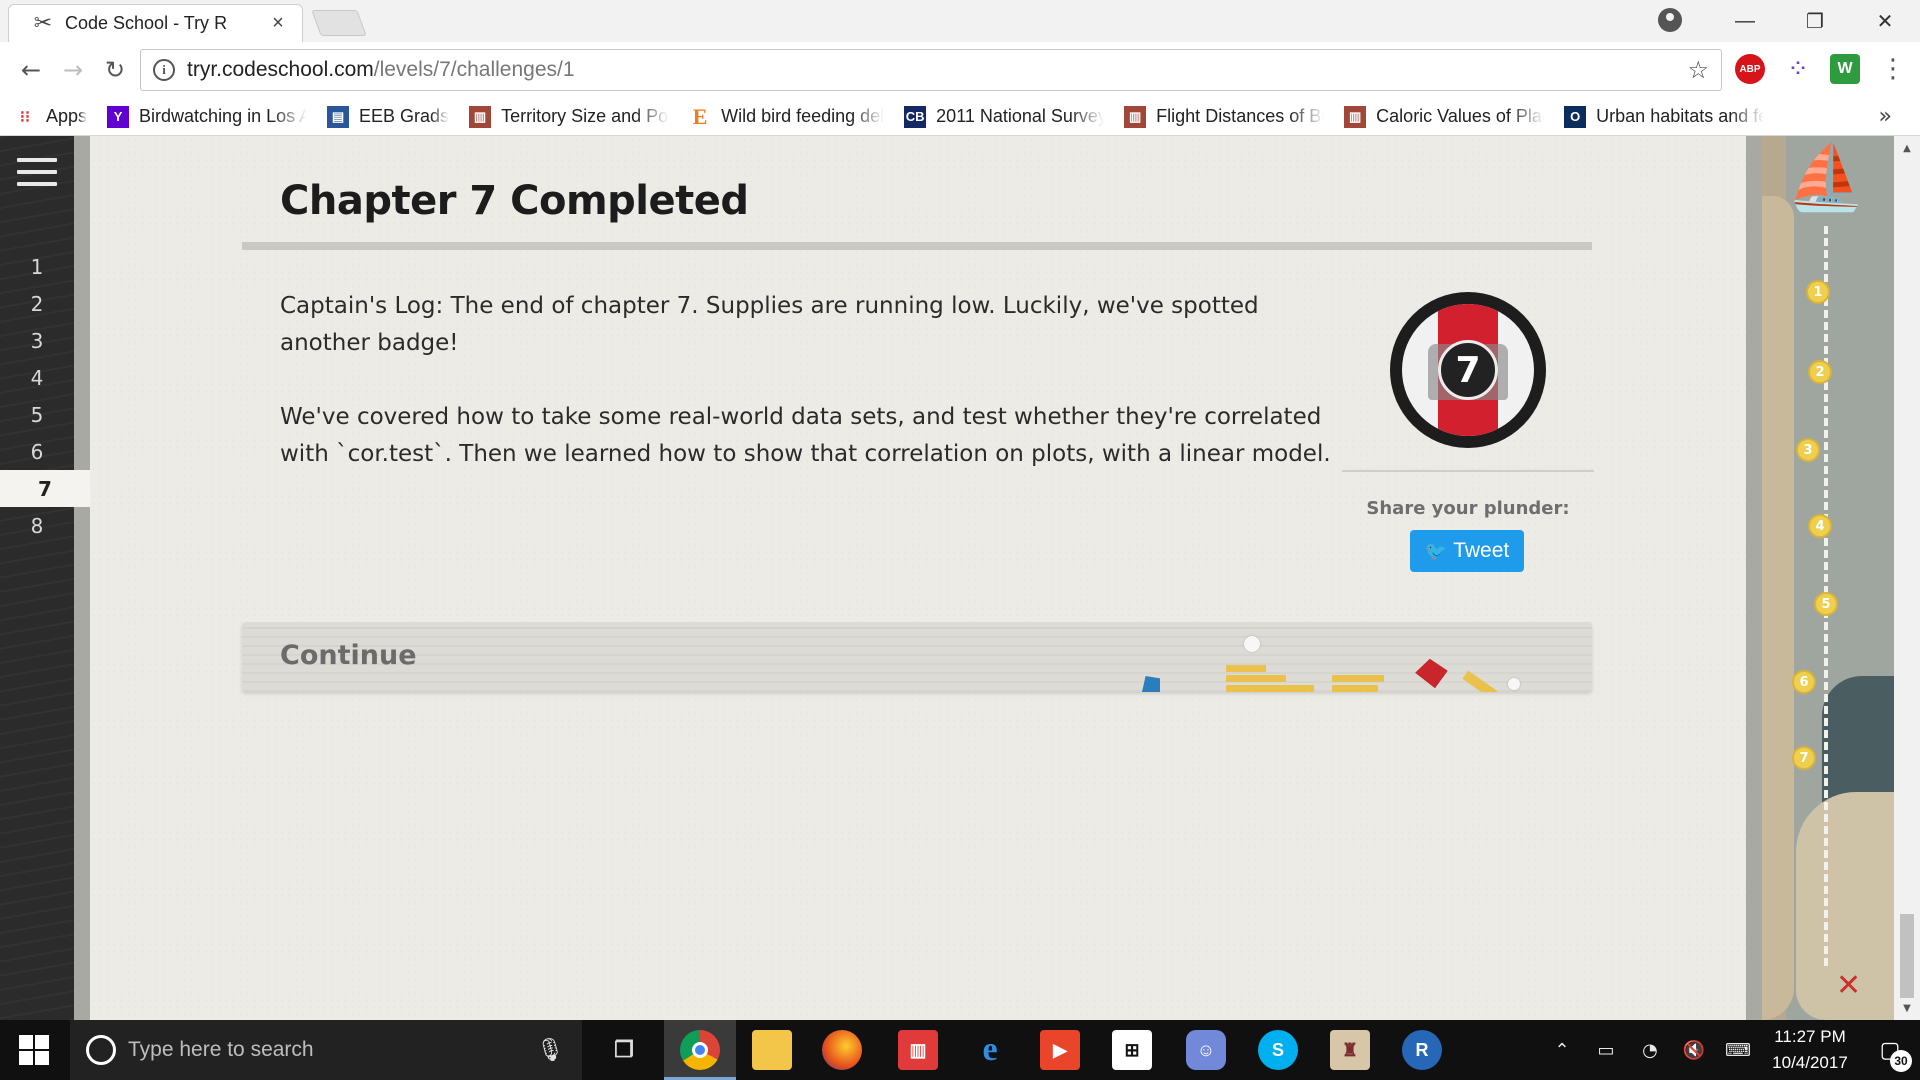  I want to click on forward-button: →, so click(73, 70).